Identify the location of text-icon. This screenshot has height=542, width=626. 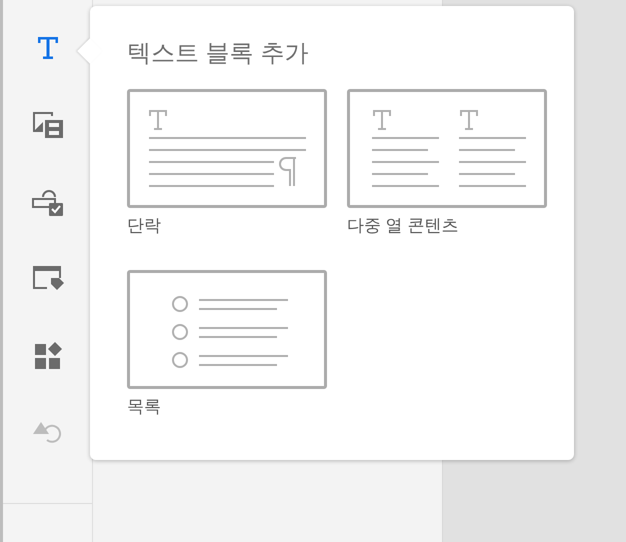
(48, 48).